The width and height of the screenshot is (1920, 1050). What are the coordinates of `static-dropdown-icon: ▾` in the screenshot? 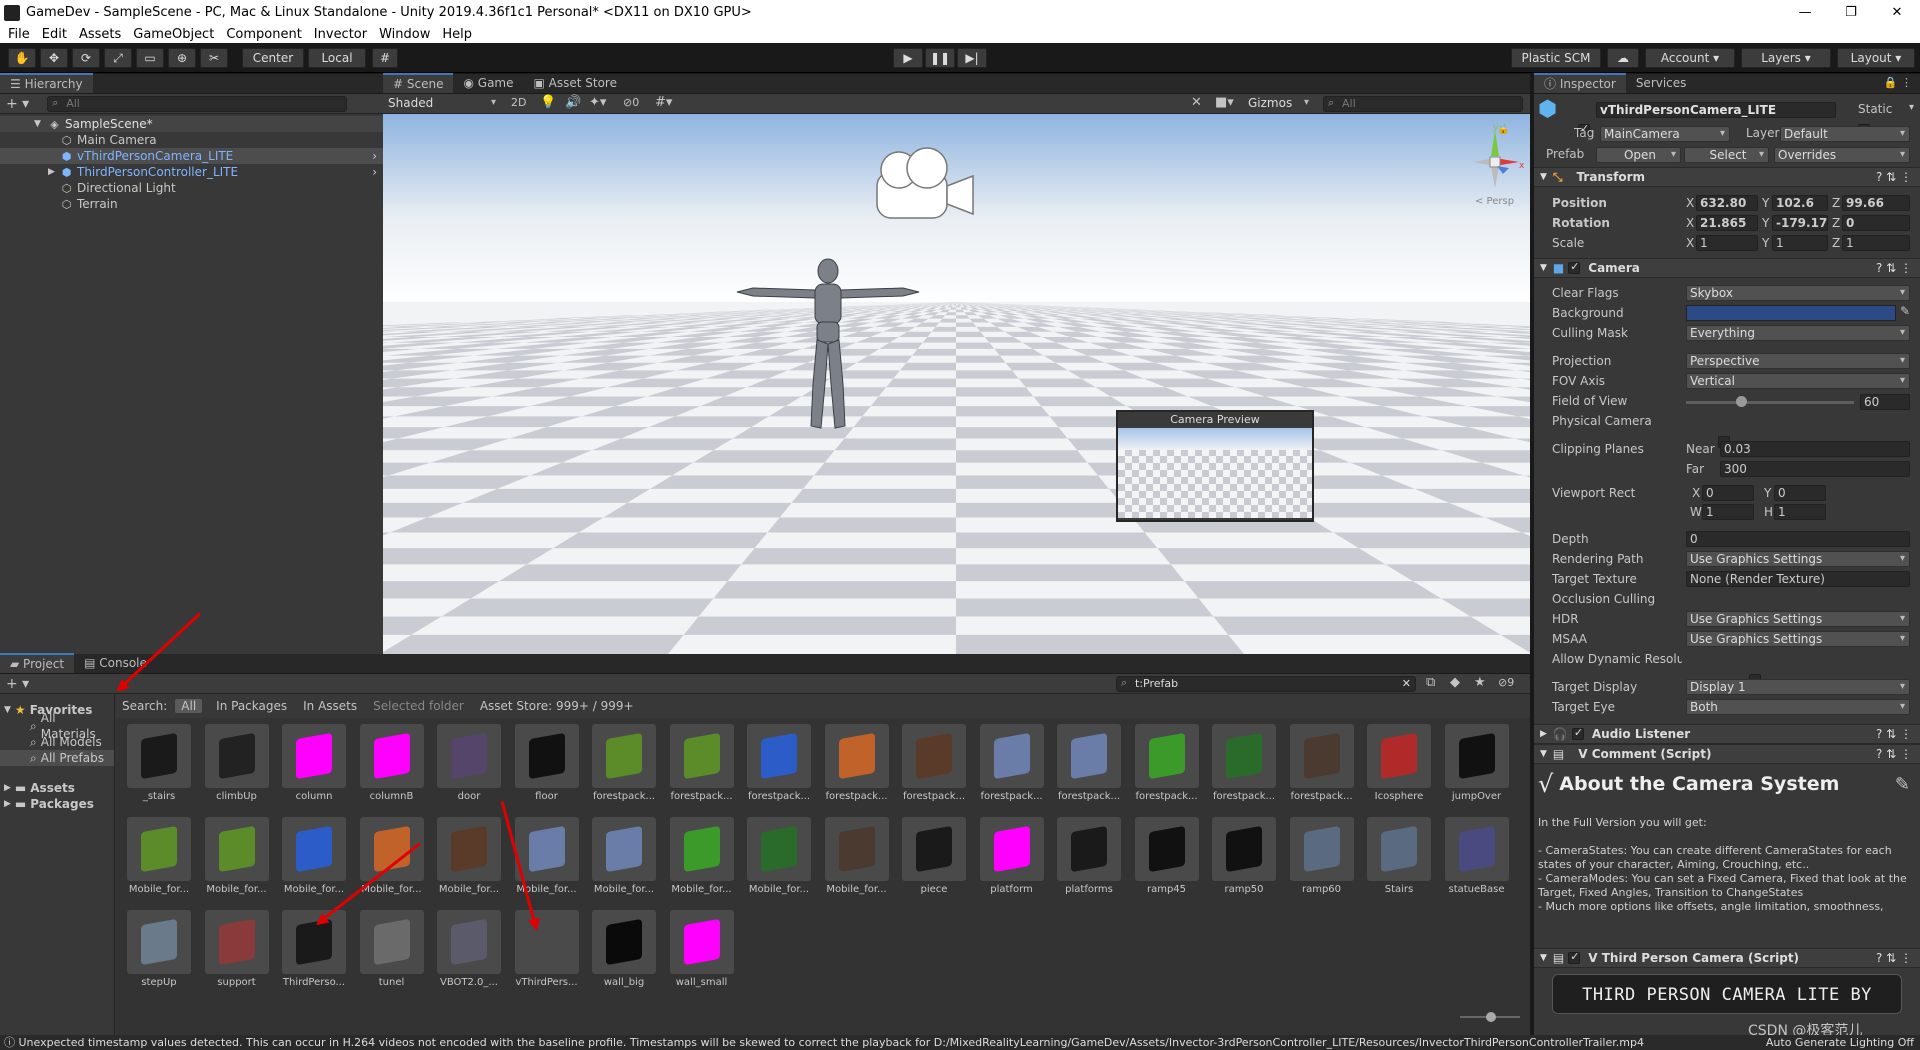 It's located at (1911, 107).